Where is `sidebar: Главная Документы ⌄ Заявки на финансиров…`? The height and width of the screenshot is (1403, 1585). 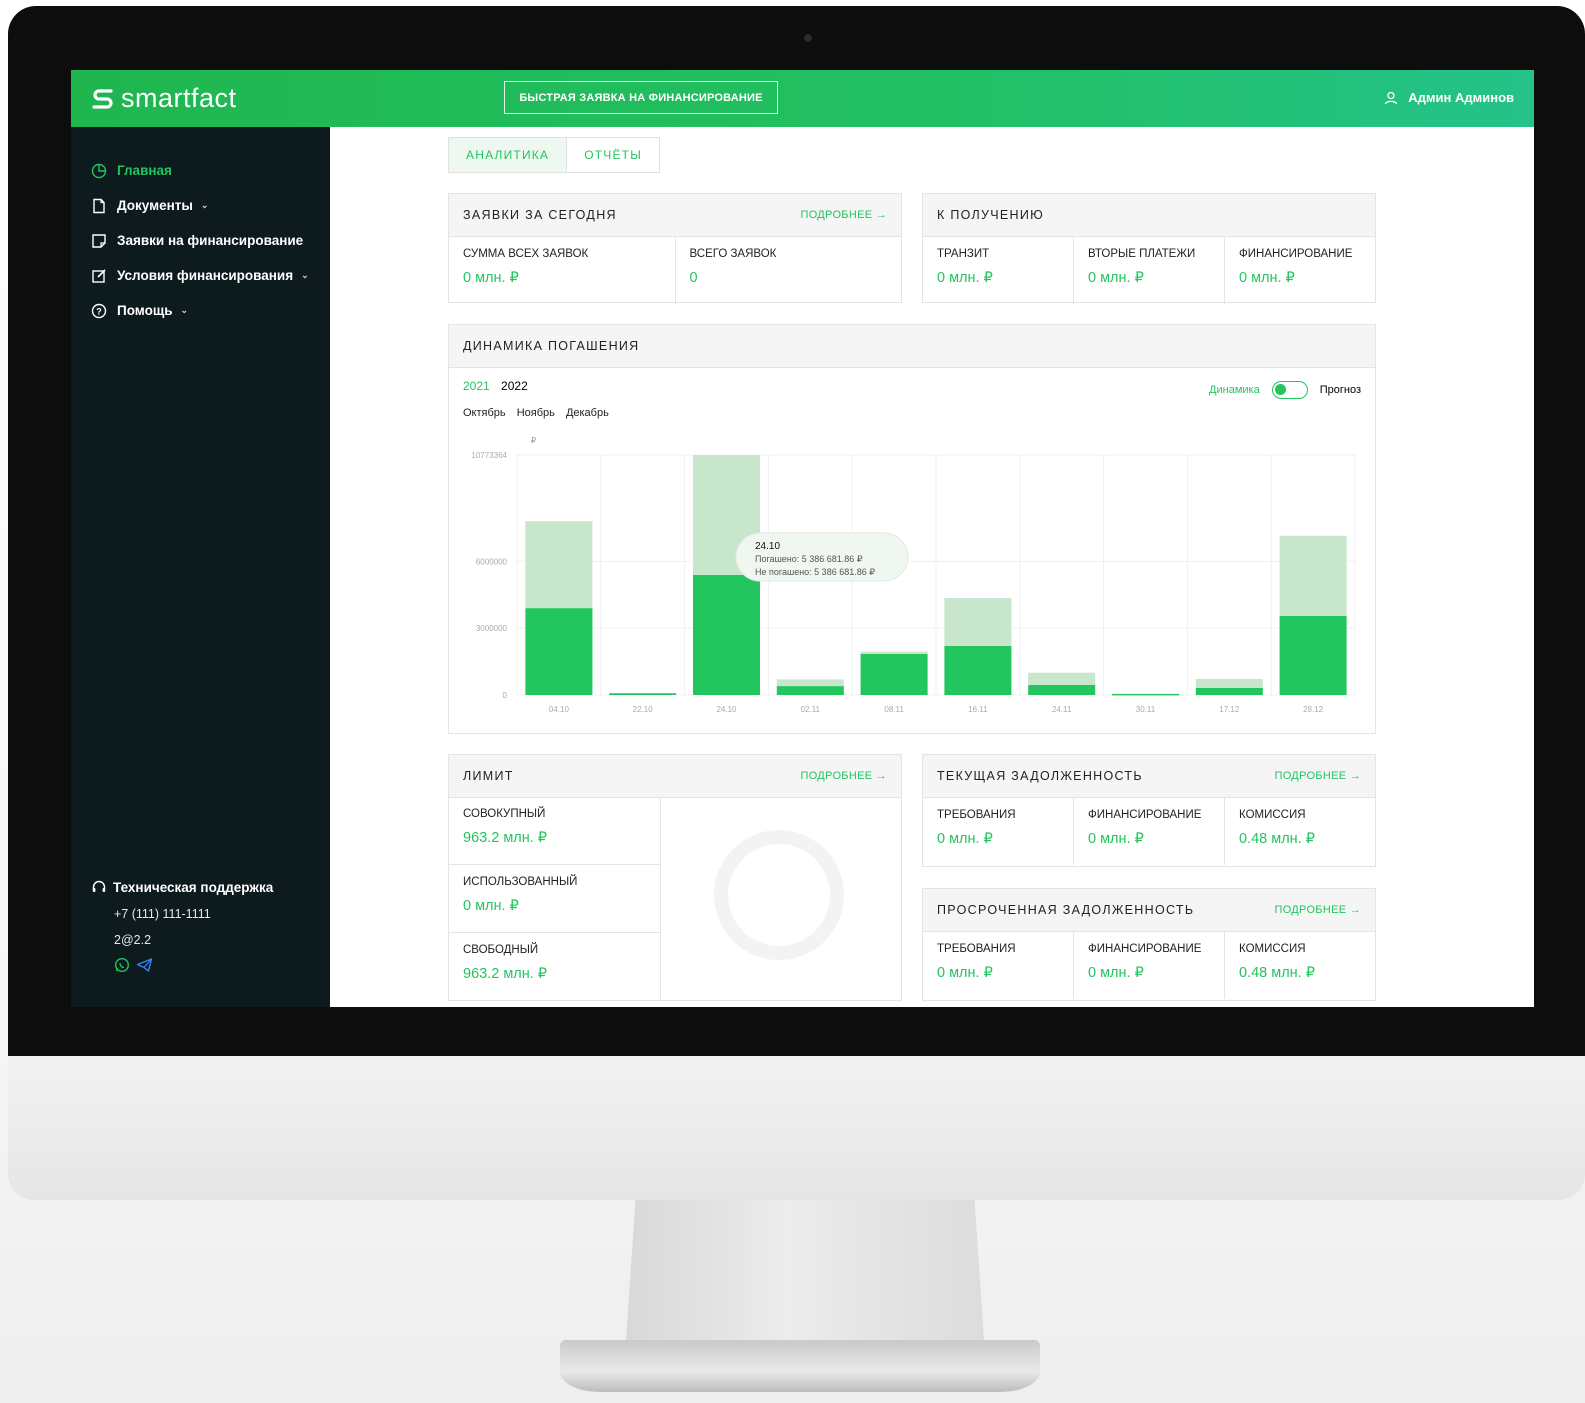
sidebar: Главная Документы ⌄ Заявки на финансиров… is located at coordinates (200, 567).